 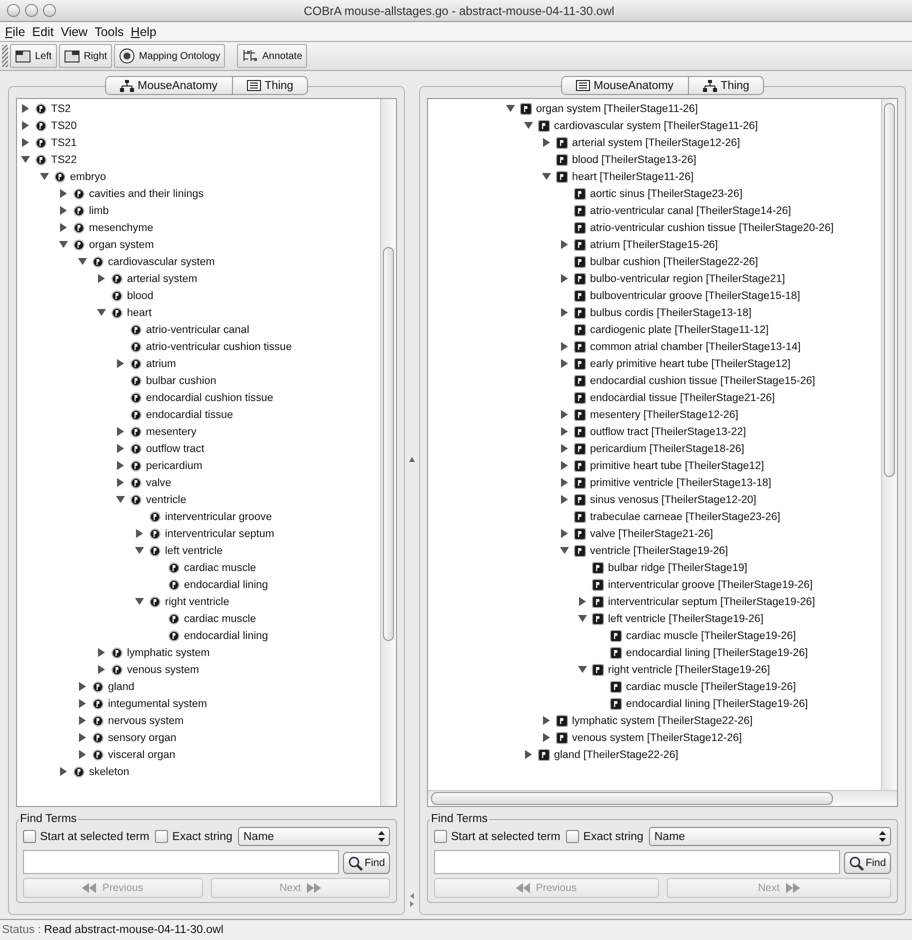 What do you see at coordinates (613, 836) in the screenshot?
I see `checkbox-label: Exact string` at bounding box center [613, 836].